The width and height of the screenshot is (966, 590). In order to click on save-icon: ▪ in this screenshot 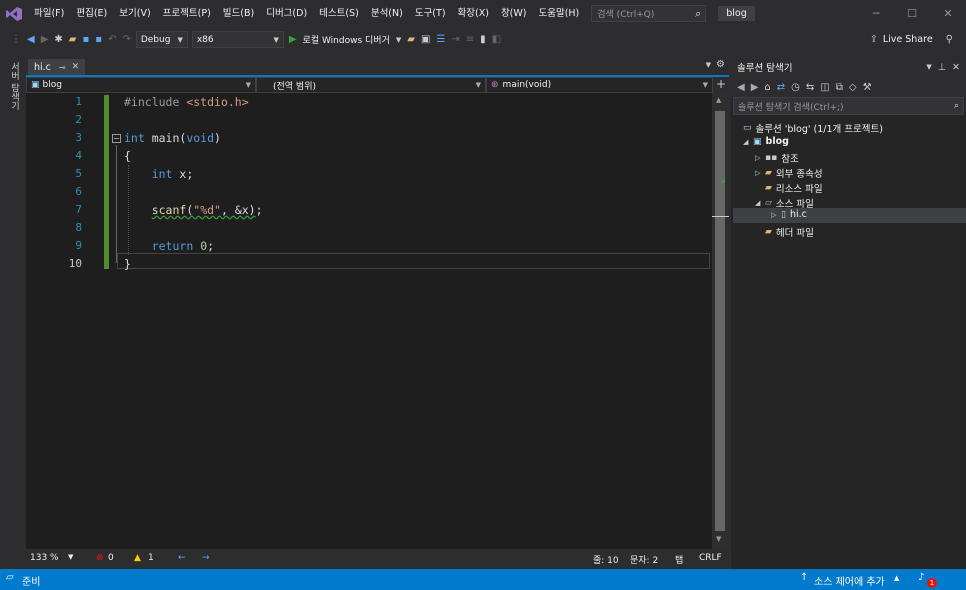, I will do `click(86, 39)`.